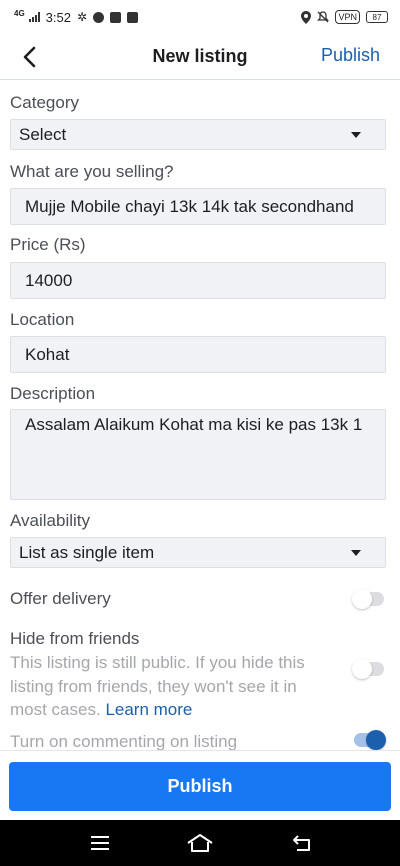  I want to click on price-input: 14000, so click(198, 280).